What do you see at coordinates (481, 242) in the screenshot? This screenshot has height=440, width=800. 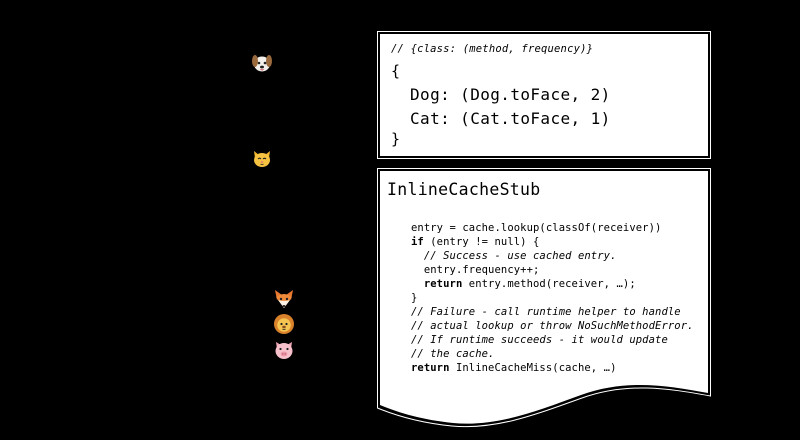 I see `code-text: (entry != null) {` at bounding box center [481, 242].